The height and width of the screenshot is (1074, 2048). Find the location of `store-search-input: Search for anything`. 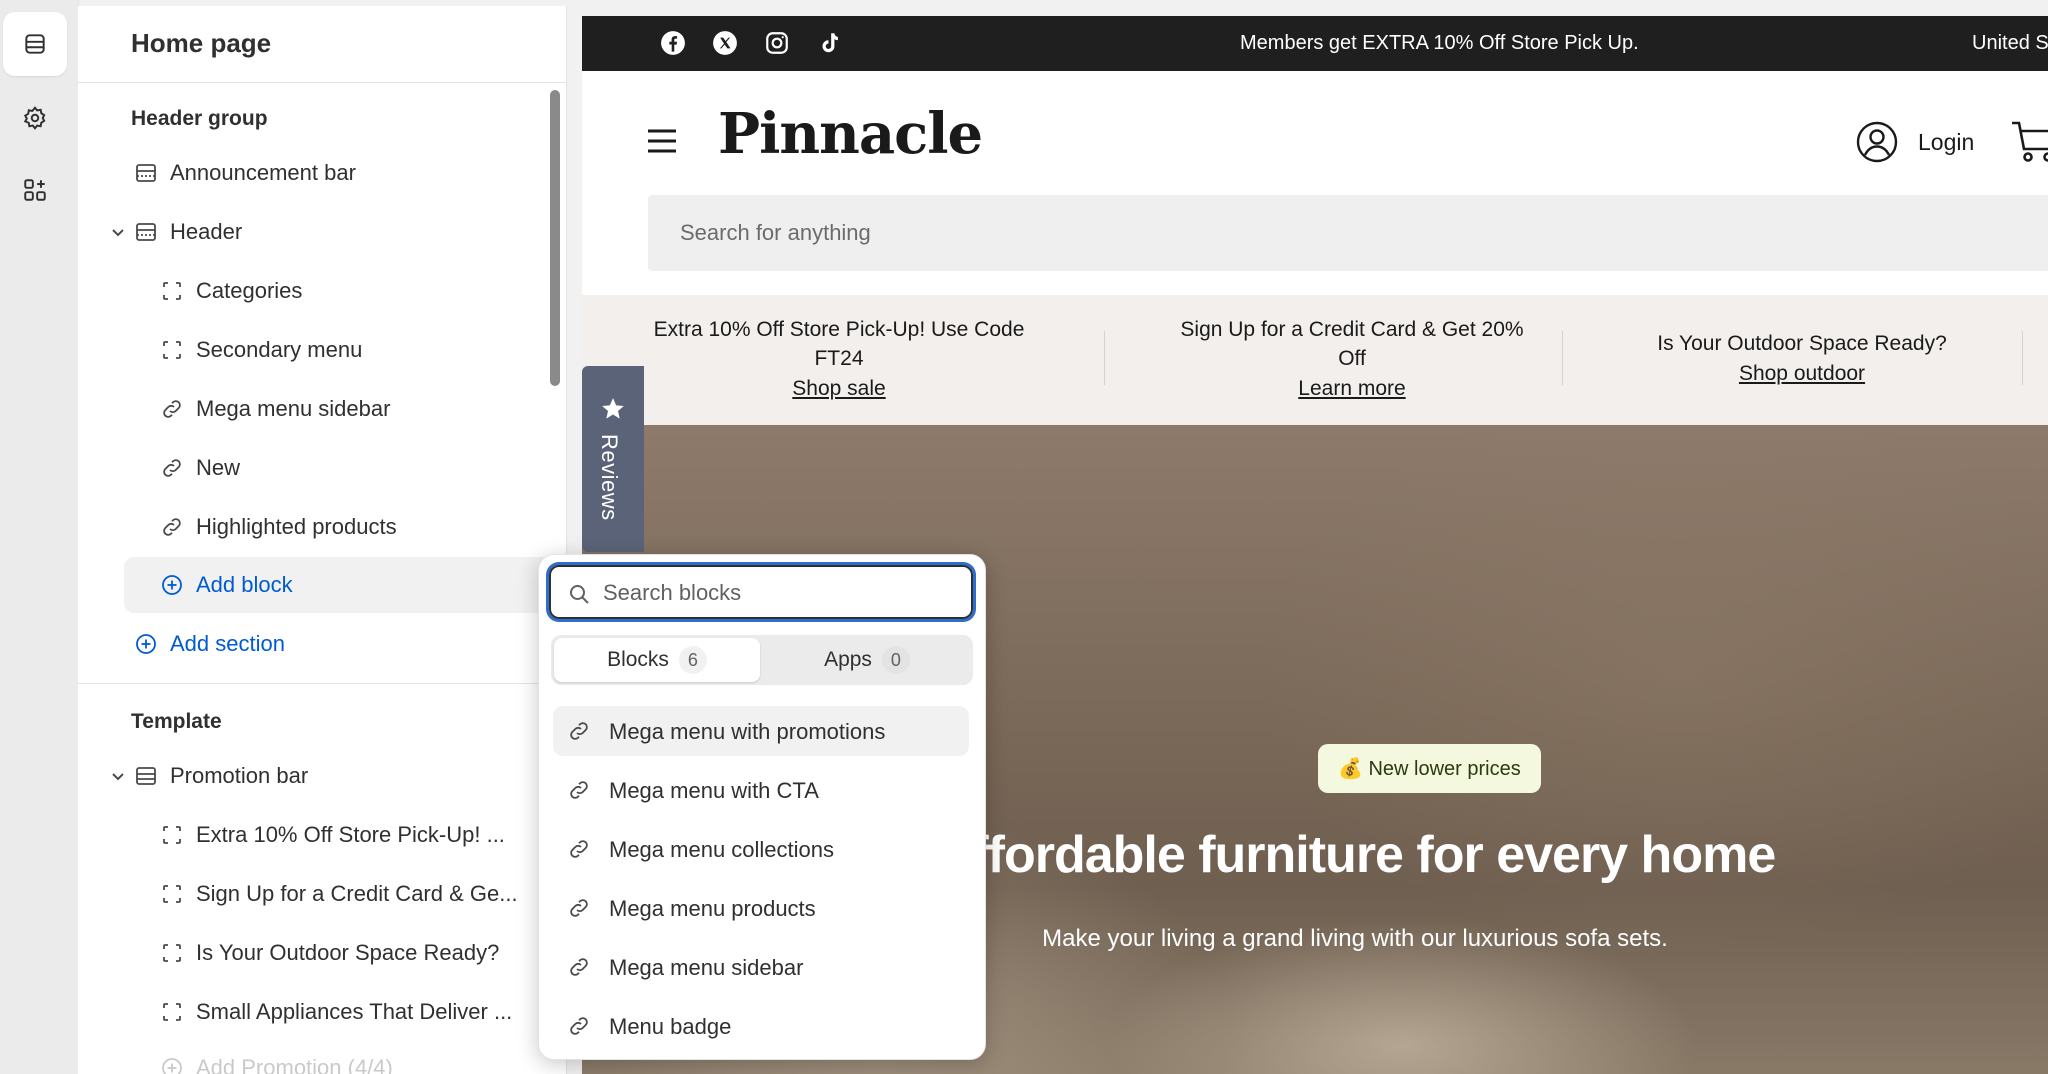

store-search-input: Search for anything is located at coordinates (1348, 233).